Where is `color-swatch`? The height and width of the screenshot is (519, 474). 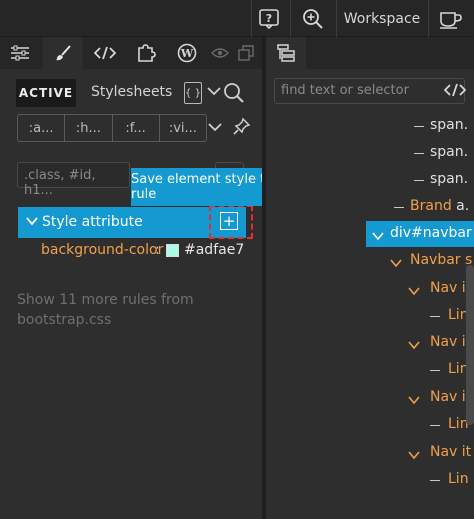
color-swatch is located at coordinates (172, 250).